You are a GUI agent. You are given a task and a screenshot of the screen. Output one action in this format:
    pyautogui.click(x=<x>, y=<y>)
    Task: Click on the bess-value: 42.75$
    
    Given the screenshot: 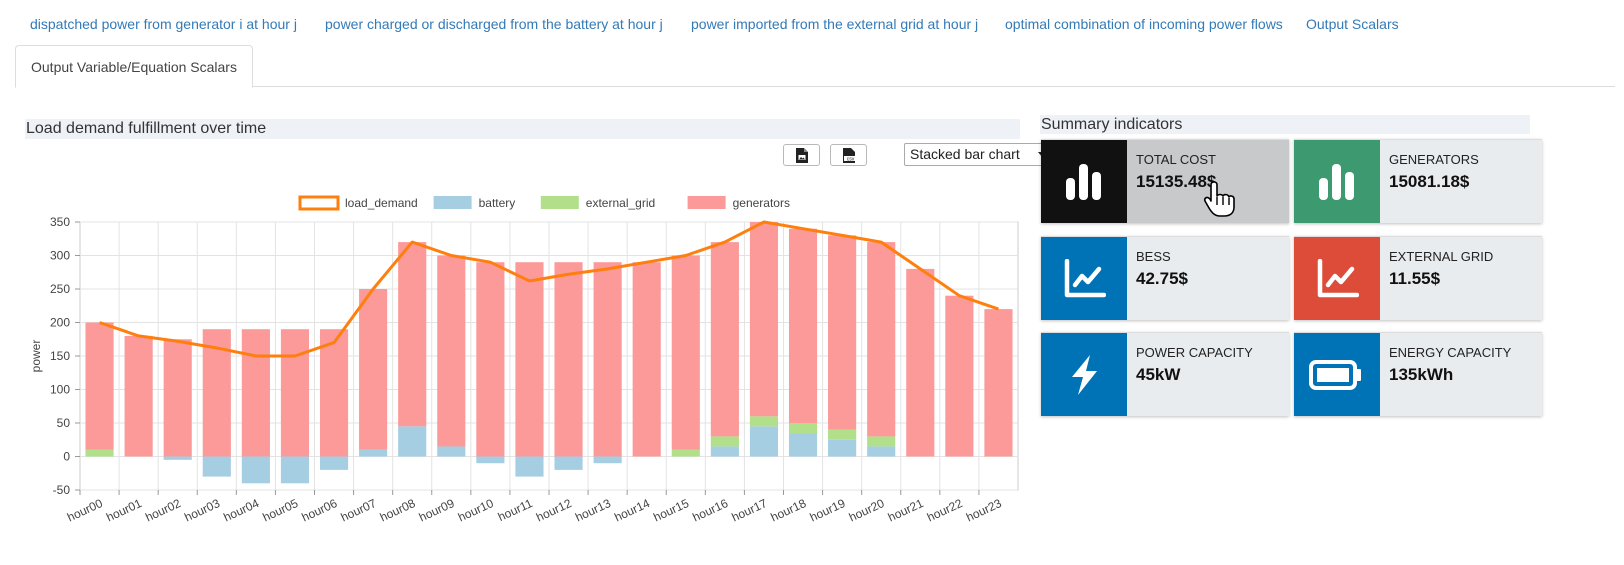 What is the action you would take?
    pyautogui.click(x=1162, y=278)
    